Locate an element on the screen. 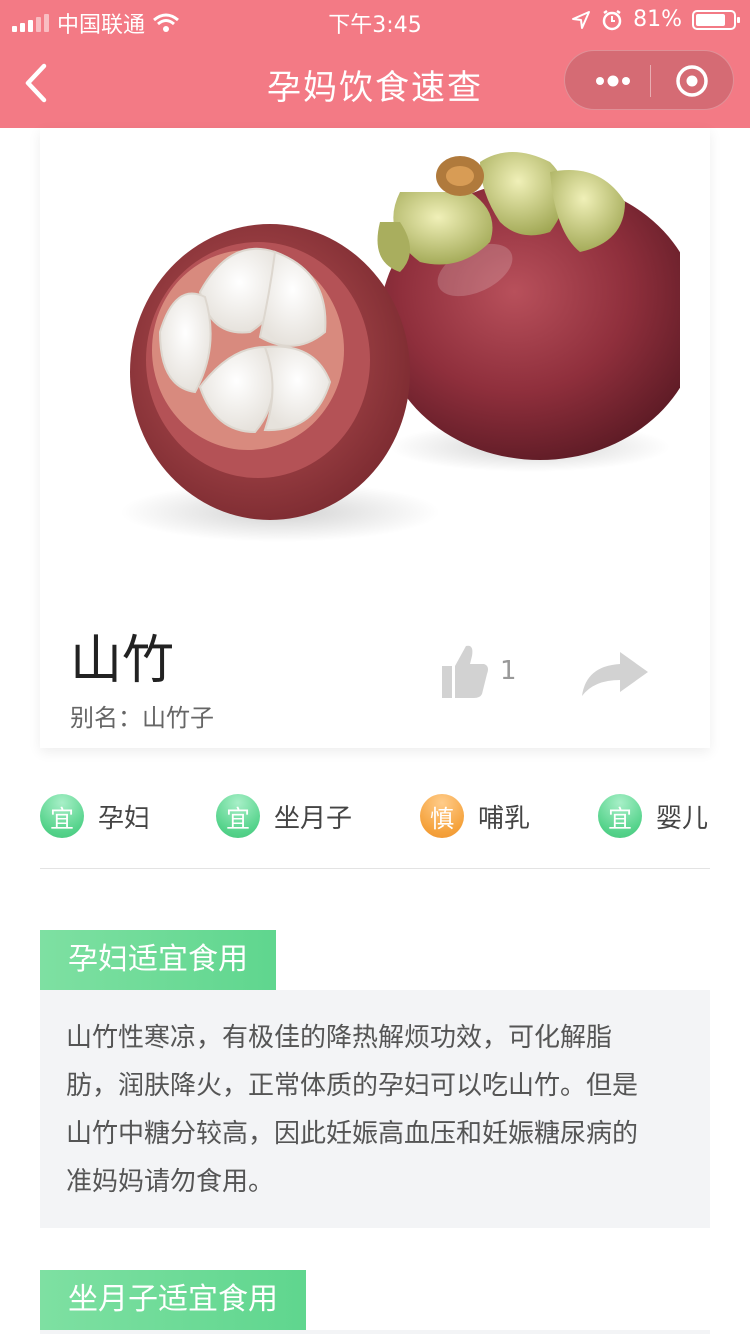 Image resolution: width=750 pixels, height=1334 pixels. location-icon is located at coordinates (581, 19).